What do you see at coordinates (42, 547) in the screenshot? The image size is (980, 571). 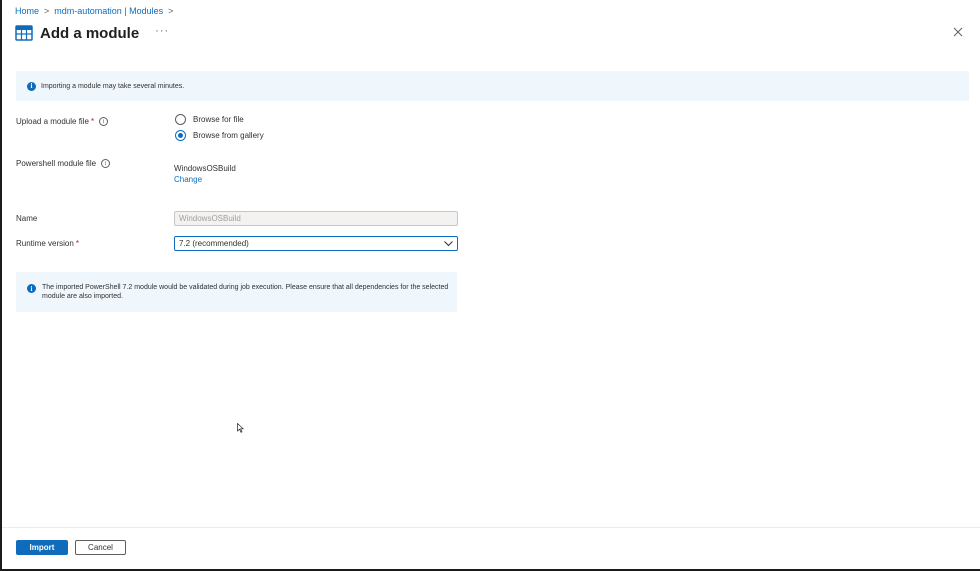 I see `import-button: Import` at bounding box center [42, 547].